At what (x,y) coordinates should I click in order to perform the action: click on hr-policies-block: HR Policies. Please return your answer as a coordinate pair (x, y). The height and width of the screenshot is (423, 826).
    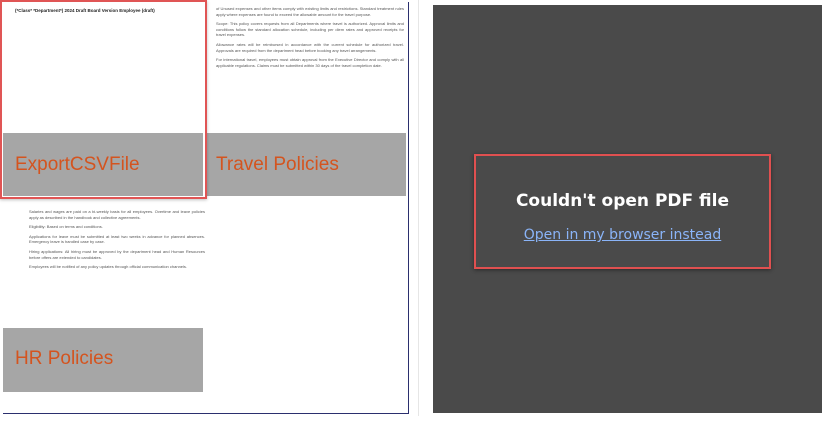
    Looking at the image, I should click on (103, 360).